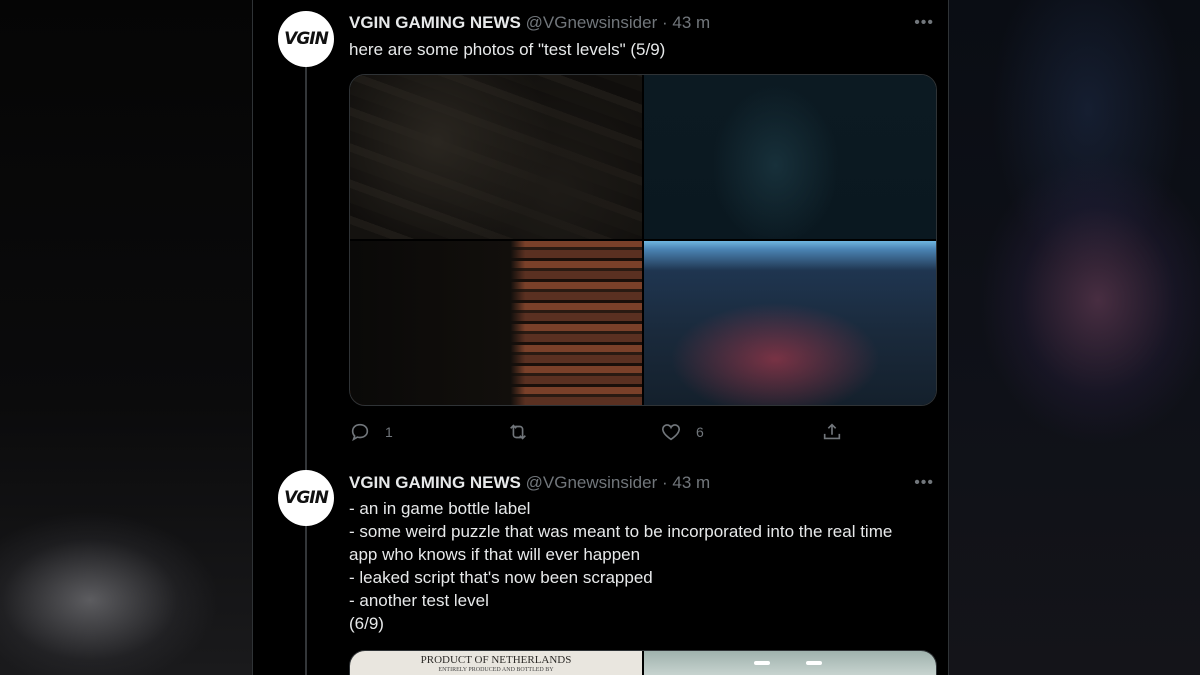  I want to click on corridor-test-level-photo, so click(790, 663).